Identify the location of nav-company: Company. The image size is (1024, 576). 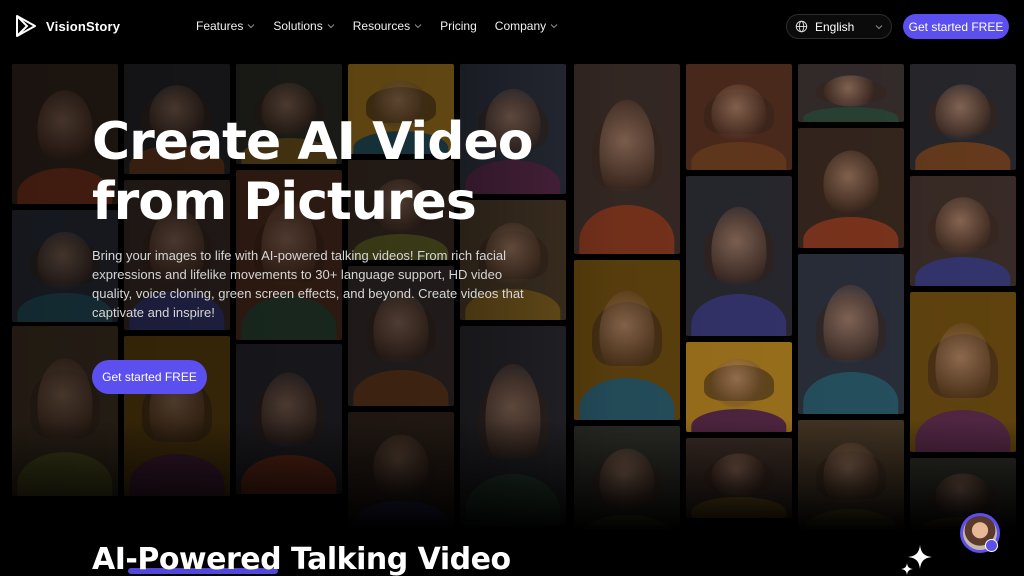
(526, 26).